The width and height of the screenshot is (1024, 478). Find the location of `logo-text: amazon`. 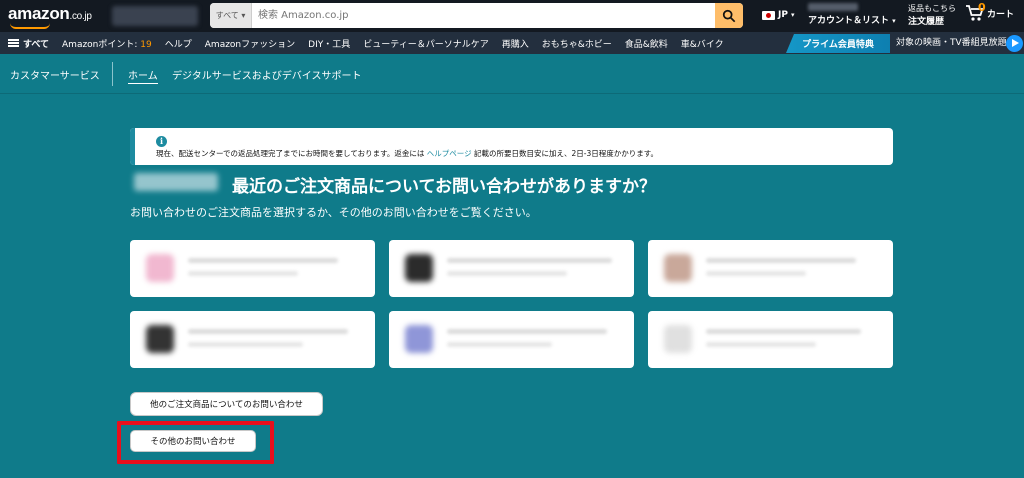

logo-text: amazon is located at coordinates (39, 13).